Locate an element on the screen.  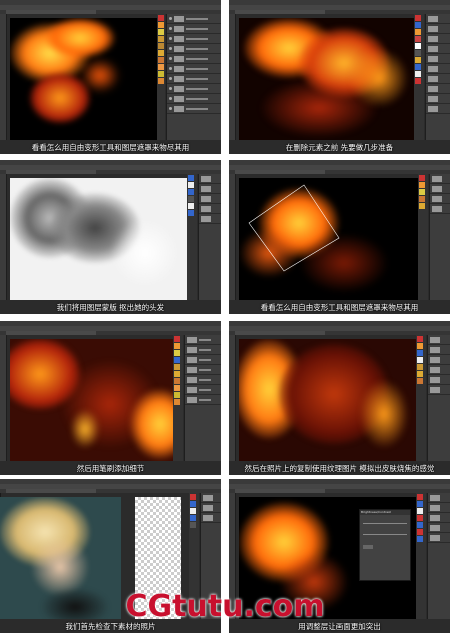
transform-bounding-box is located at coordinates (294, 228).